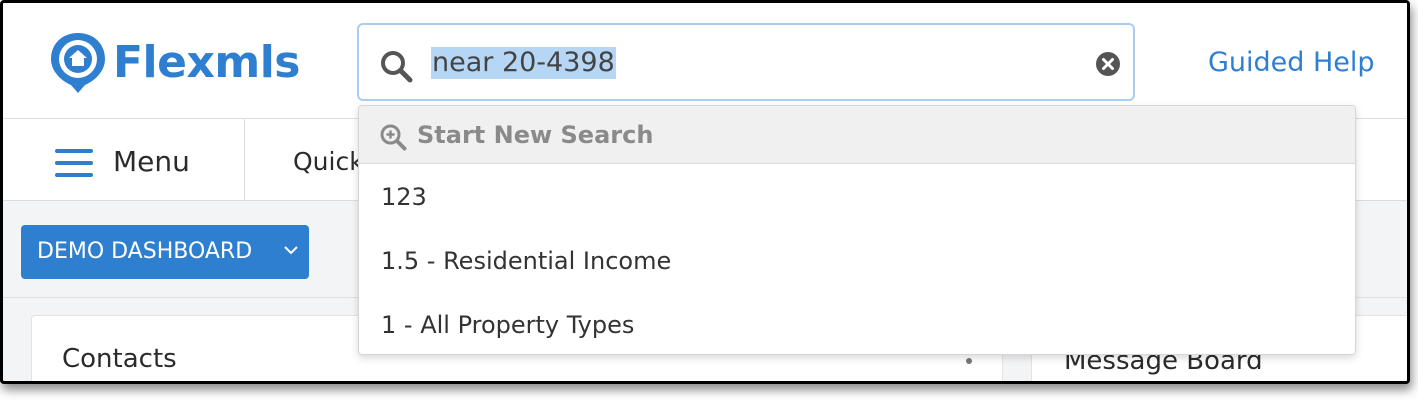 This screenshot has height=402, width=1418. What do you see at coordinates (857, 262) in the screenshot?
I see `suggestion-item: 1.5 - Residential Income` at bounding box center [857, 262].